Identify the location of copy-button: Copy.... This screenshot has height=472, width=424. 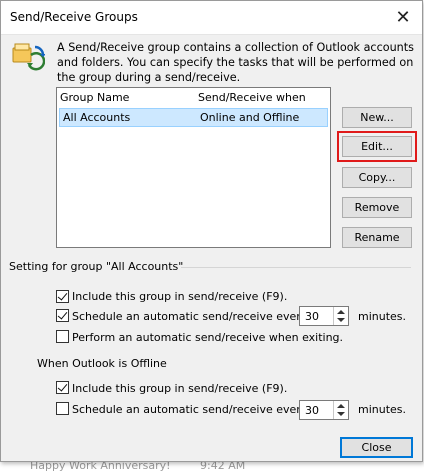
(377, 177).